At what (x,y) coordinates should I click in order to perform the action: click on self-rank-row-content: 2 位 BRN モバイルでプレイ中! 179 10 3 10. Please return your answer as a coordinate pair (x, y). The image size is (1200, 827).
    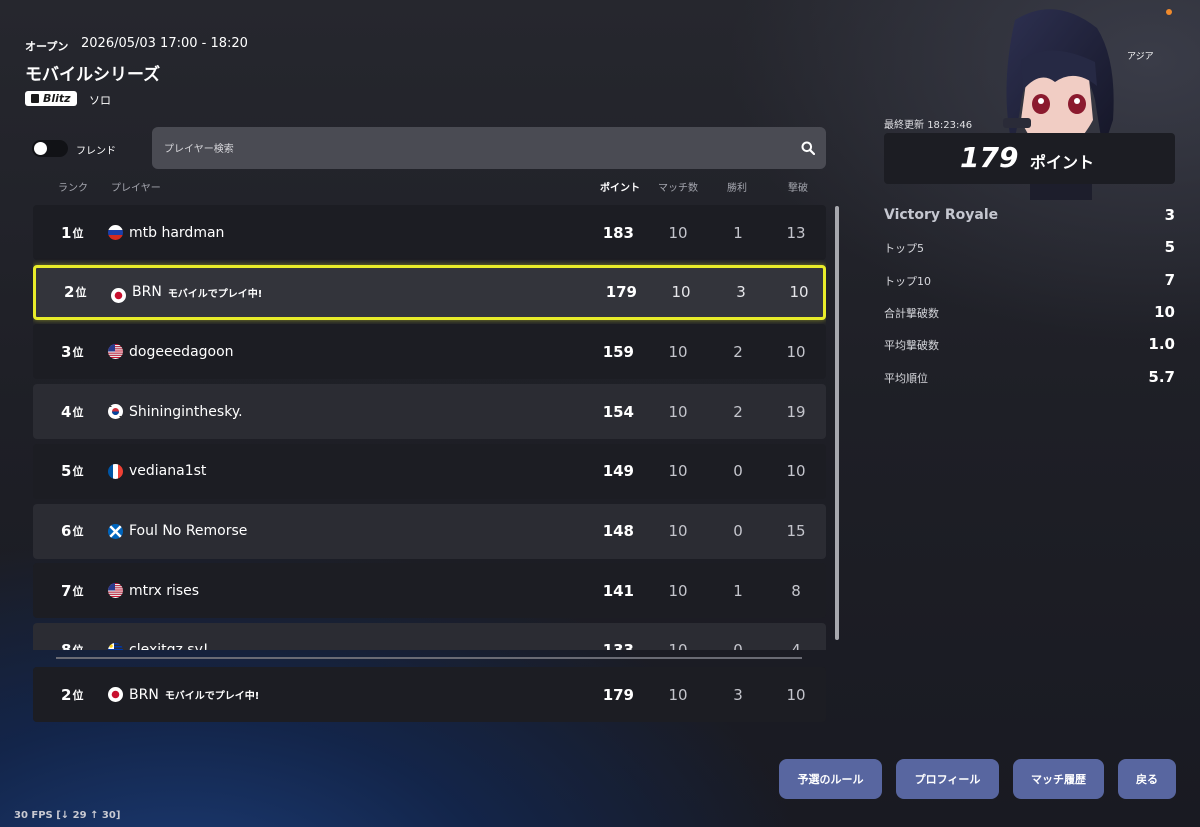
    Looking at the image, I should click on (429, 694).